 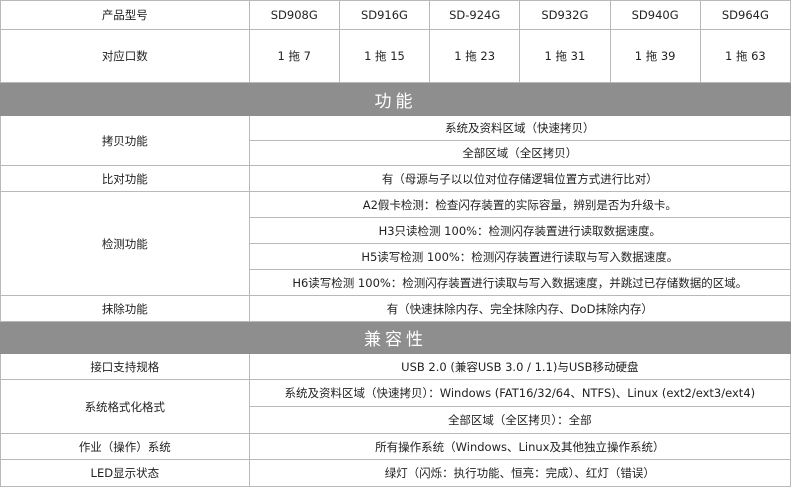 I want to click on led-row: LED显示状态 绿灯（闪烁：执行功能、恒亮：完成）、红灯（错误）, so click(x=396, y=473).